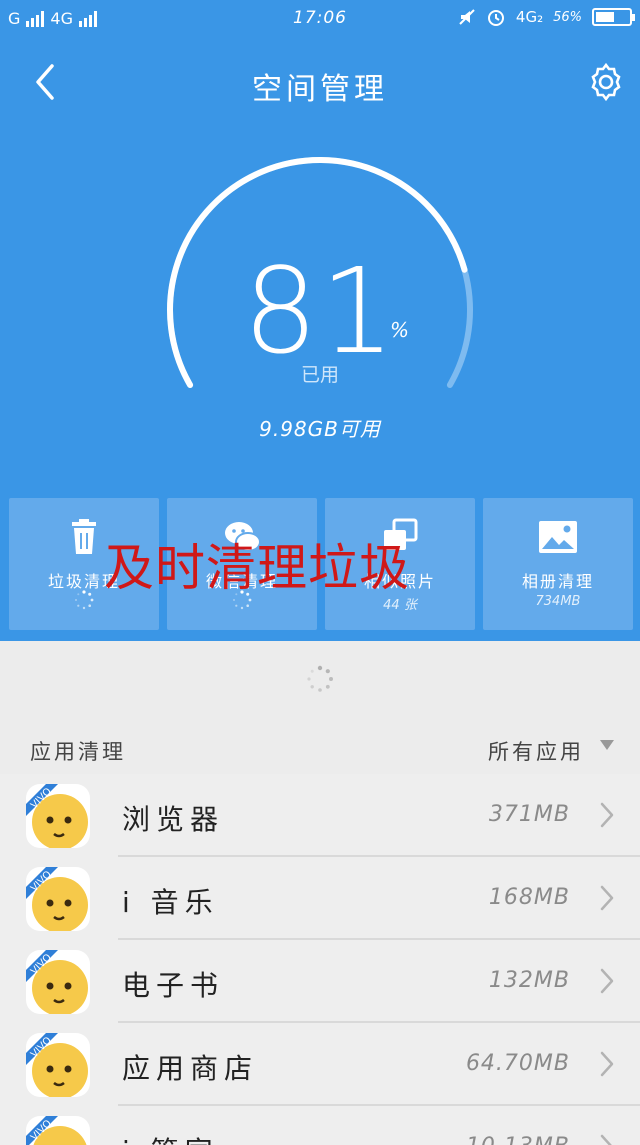 Image resolution: width=640 pixels, height=1145 pixels. I want to click on list-item-3: VIVO 电子书 132MB, so click(320, 981).